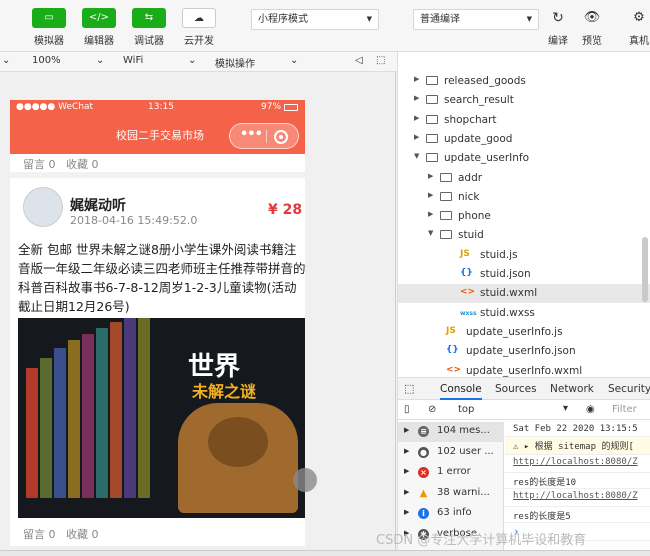 This screenshot has height=556, width=650. What do you see at coordinates (134, 220) in the screenshot?
I see `post-date: 2018-04-16 15:49:52.0` at bounding box center [134, 220].